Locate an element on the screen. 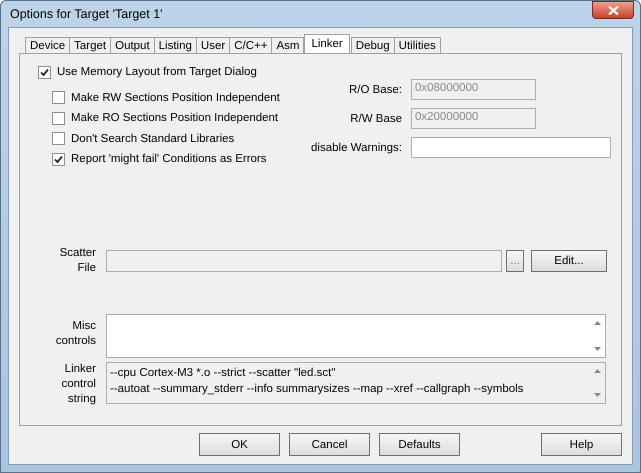 The height and width of the screenshot is (473, 641). field-label: R/W Base is located at coordinates (375, 118).